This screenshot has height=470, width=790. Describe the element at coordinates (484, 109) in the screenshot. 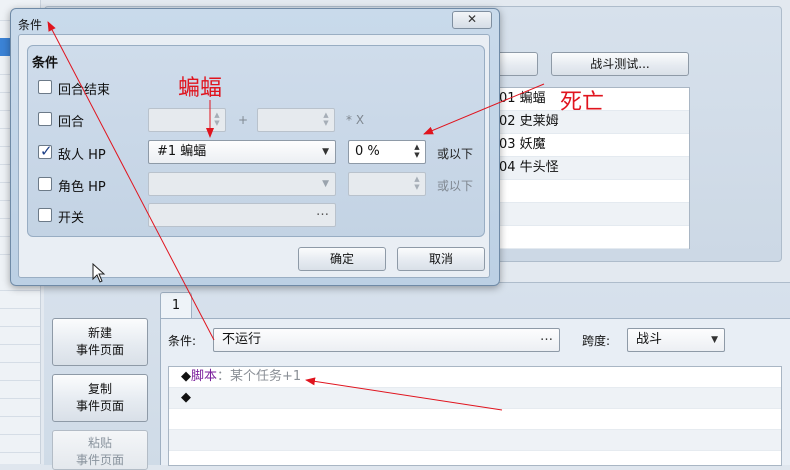

I see `arrow-death` at that location.